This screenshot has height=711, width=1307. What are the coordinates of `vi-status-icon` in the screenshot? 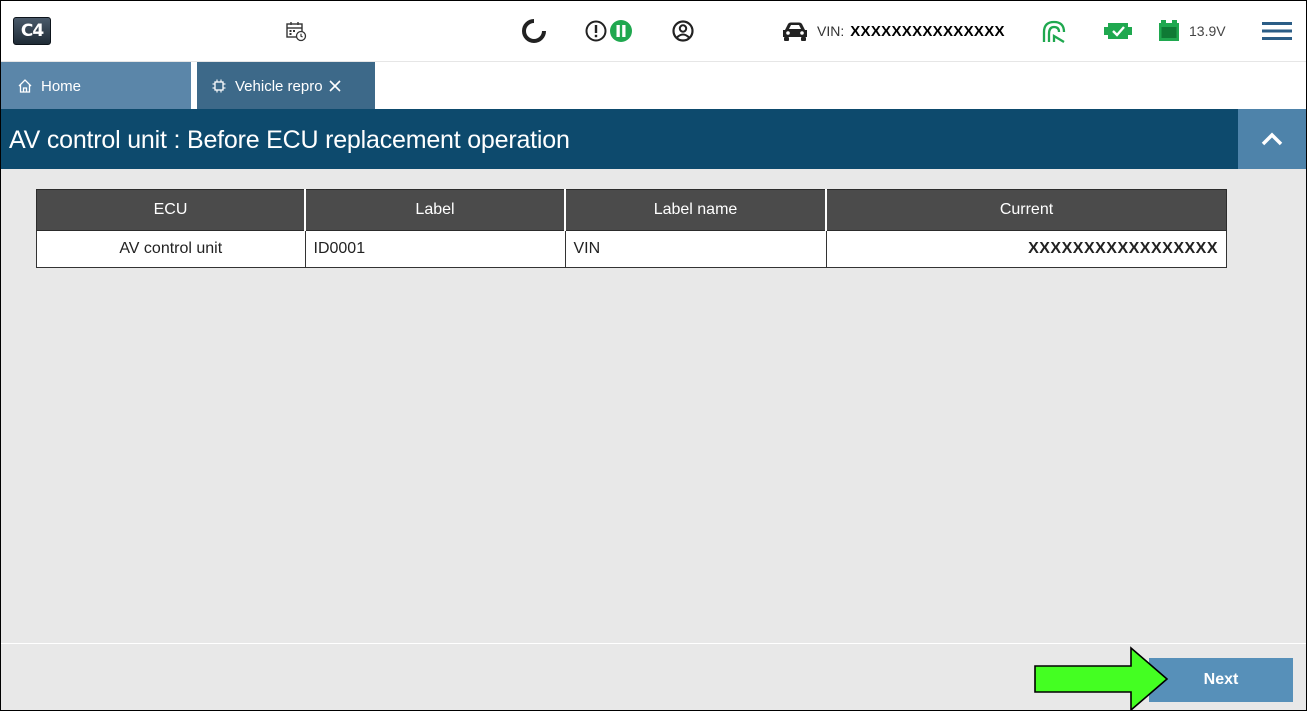 It's located at (1118, 31).